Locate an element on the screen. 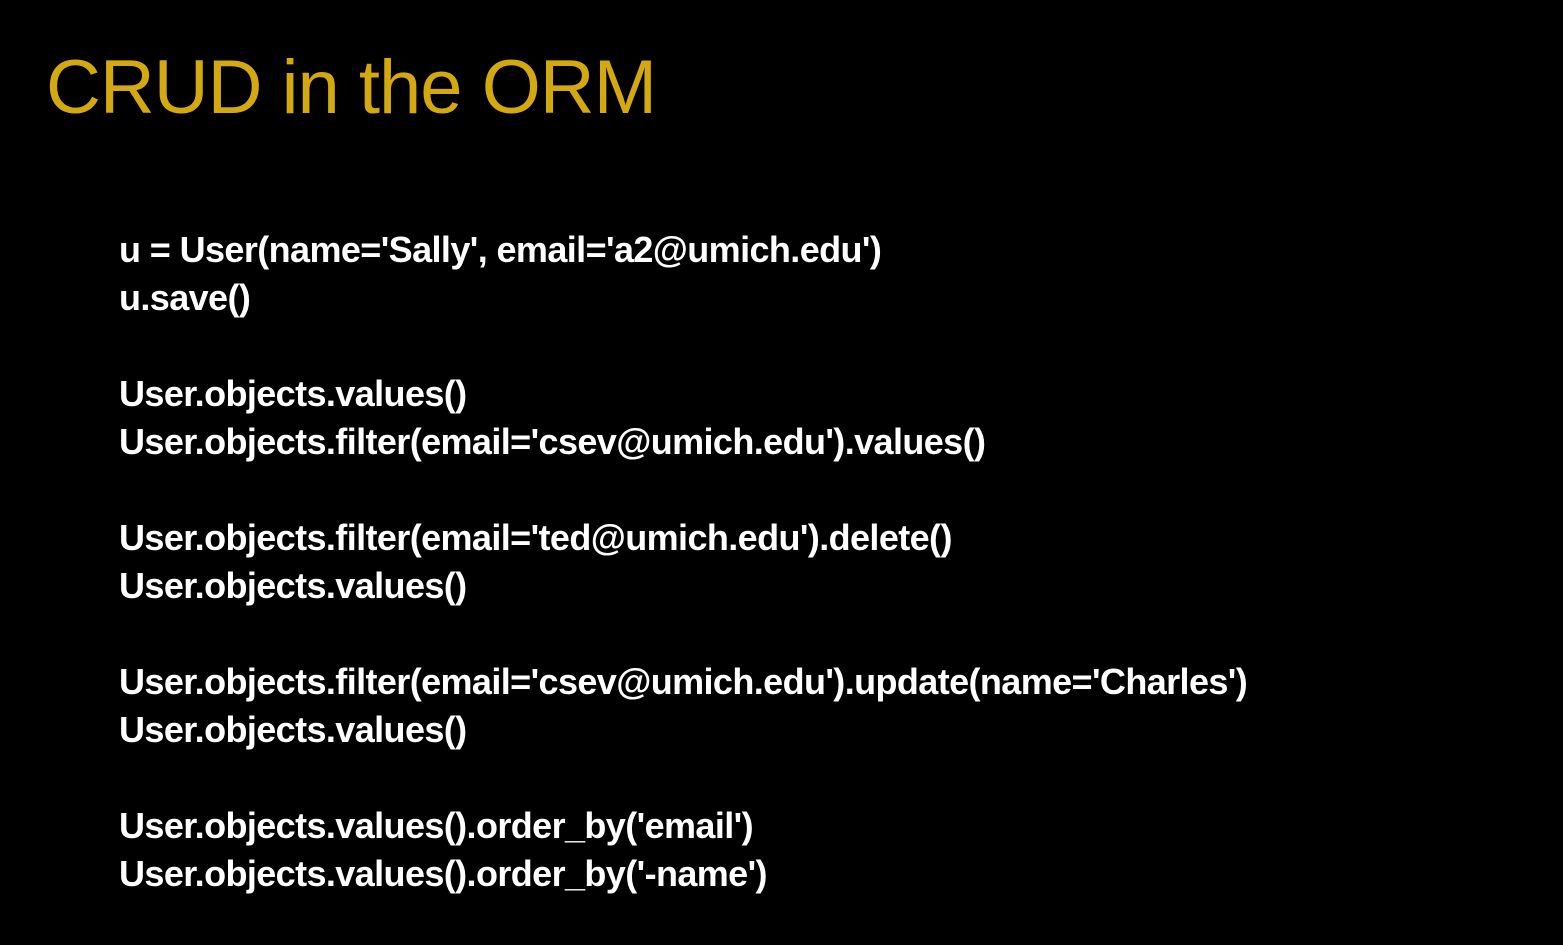 This screenshot has width=1563, height=945. code-line: u.save() is located at coordinates (185, 297).